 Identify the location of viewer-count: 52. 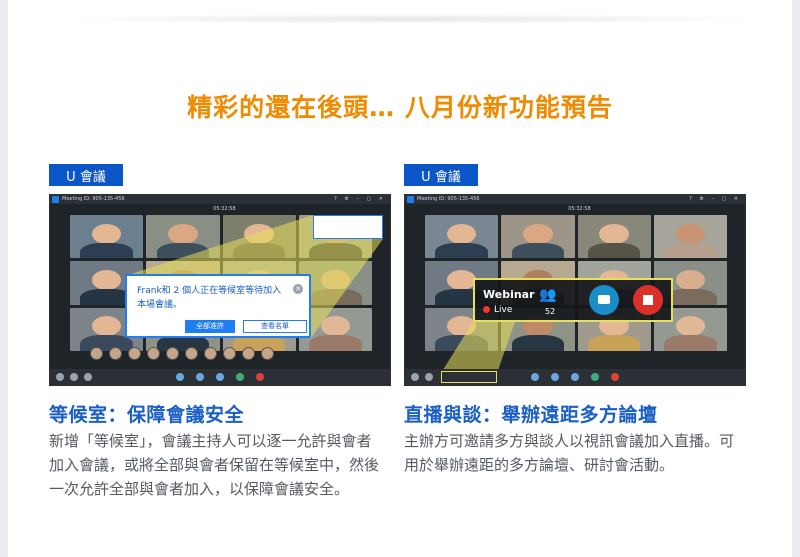
(550, 311).